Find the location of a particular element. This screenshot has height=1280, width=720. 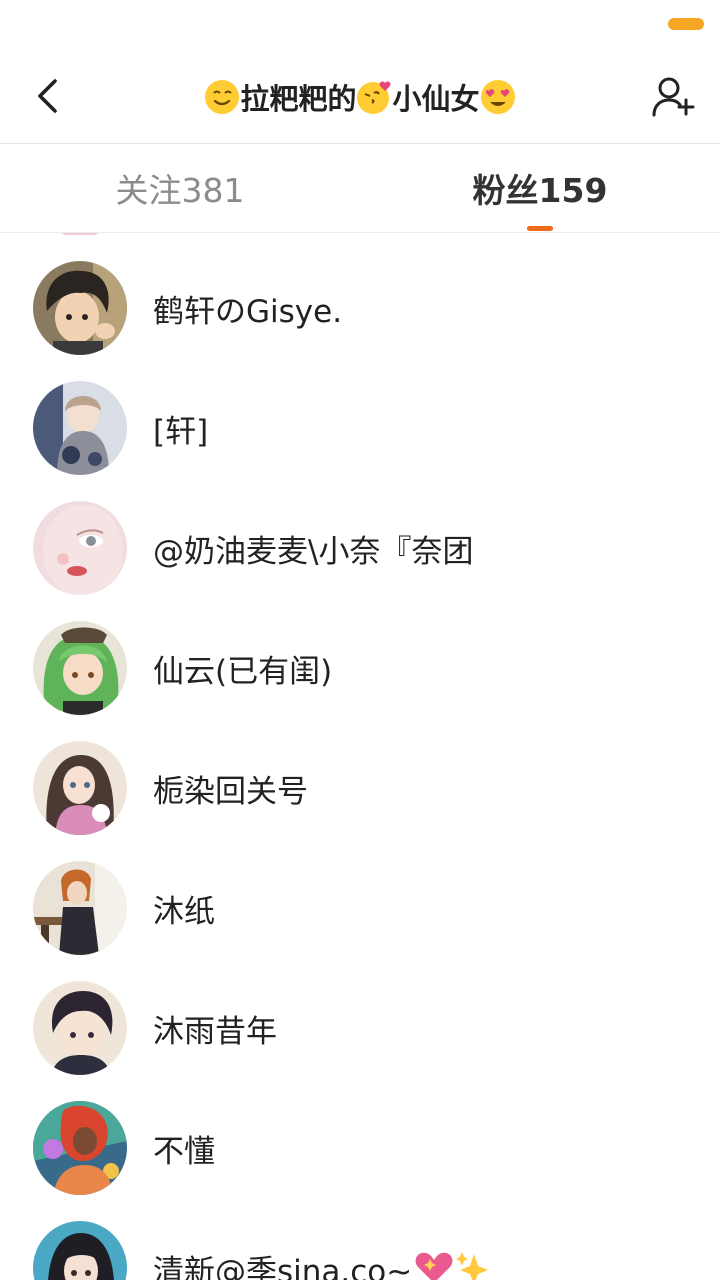

list-item: 沐纸 is located at coordinates (360, 894).